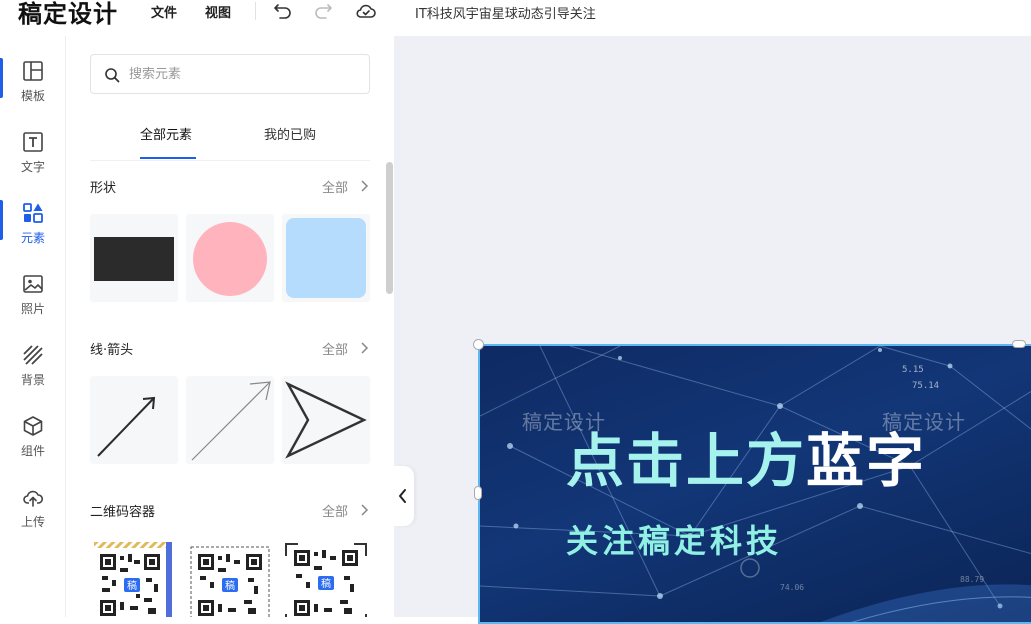 The width and height of the screenshot is (1031, 624). I want to click on tech-number-2: 75.14, so click(925, 386).